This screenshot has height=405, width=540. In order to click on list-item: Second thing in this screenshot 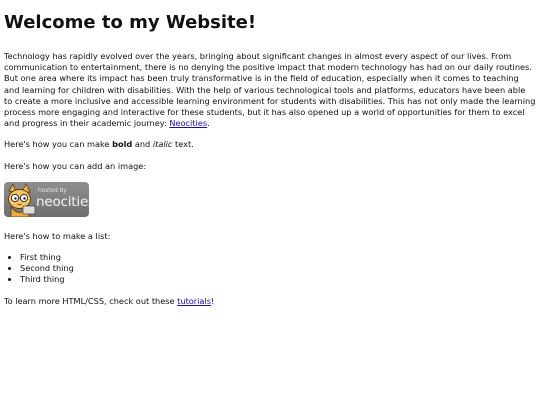, I will do `click(278, 268)`.